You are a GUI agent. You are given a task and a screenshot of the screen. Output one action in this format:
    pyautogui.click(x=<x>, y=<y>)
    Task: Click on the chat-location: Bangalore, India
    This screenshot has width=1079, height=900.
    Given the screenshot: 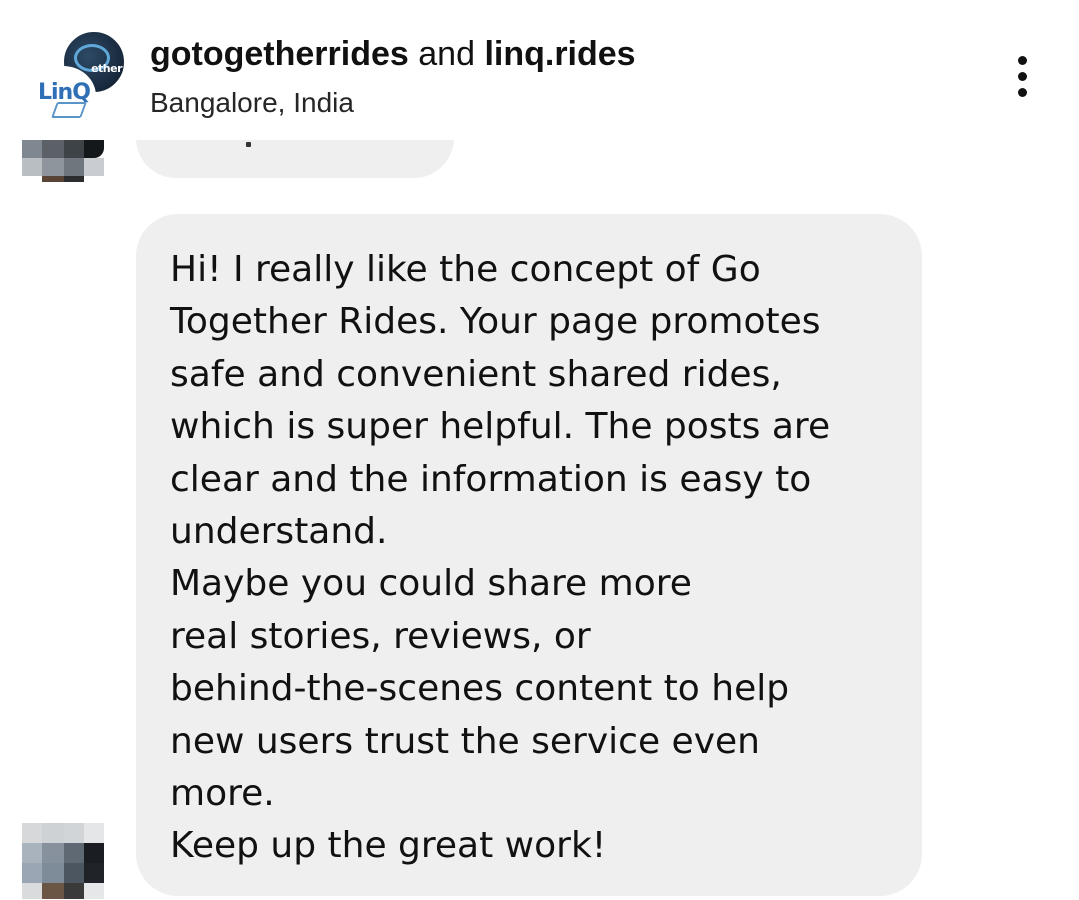 What is the action you would take?
    pyautogui.click(x=252, y=102)
    